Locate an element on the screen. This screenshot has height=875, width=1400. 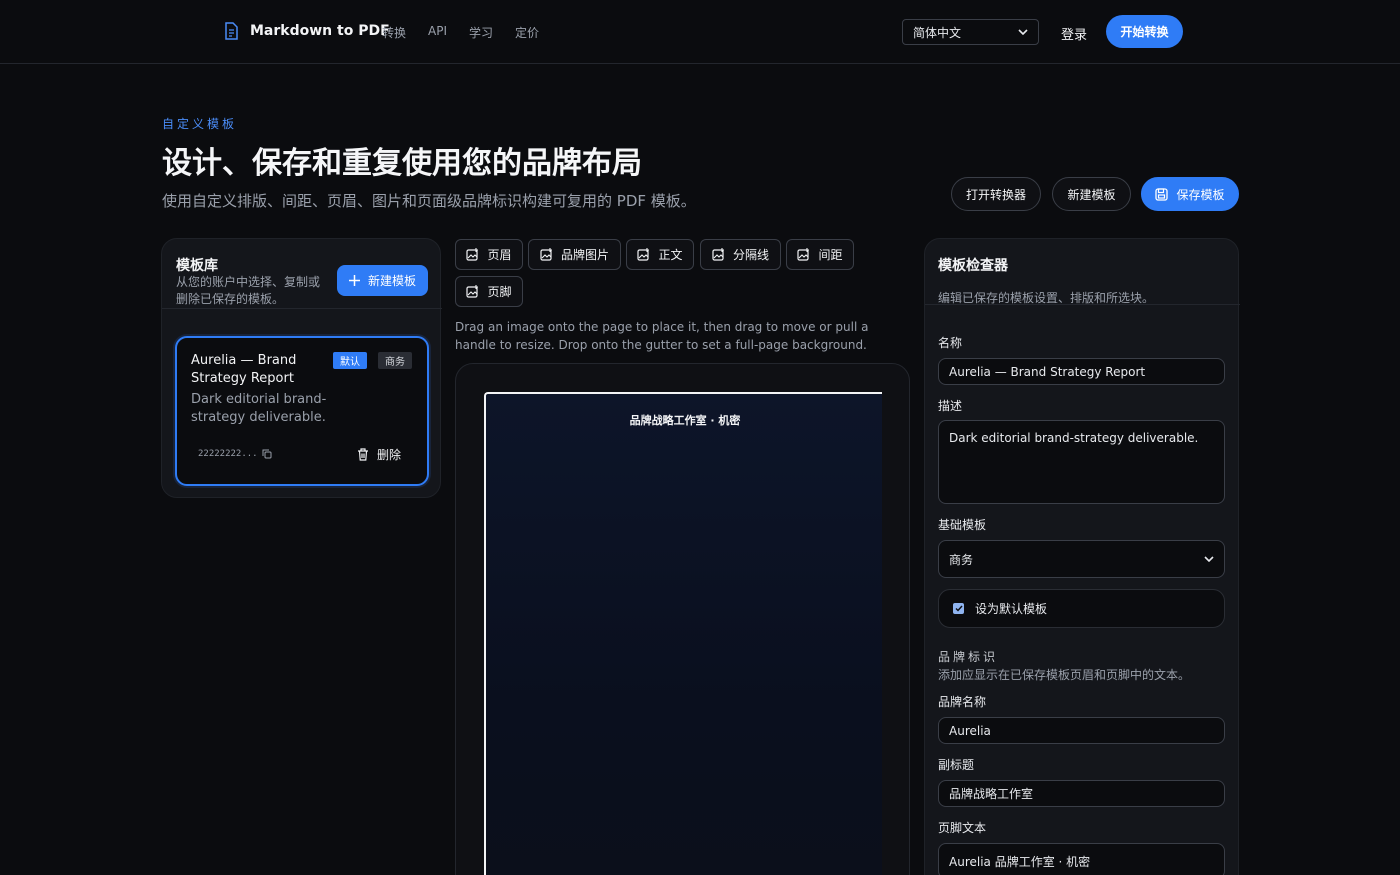
default-checkbox is located at coordinates (958, 608).